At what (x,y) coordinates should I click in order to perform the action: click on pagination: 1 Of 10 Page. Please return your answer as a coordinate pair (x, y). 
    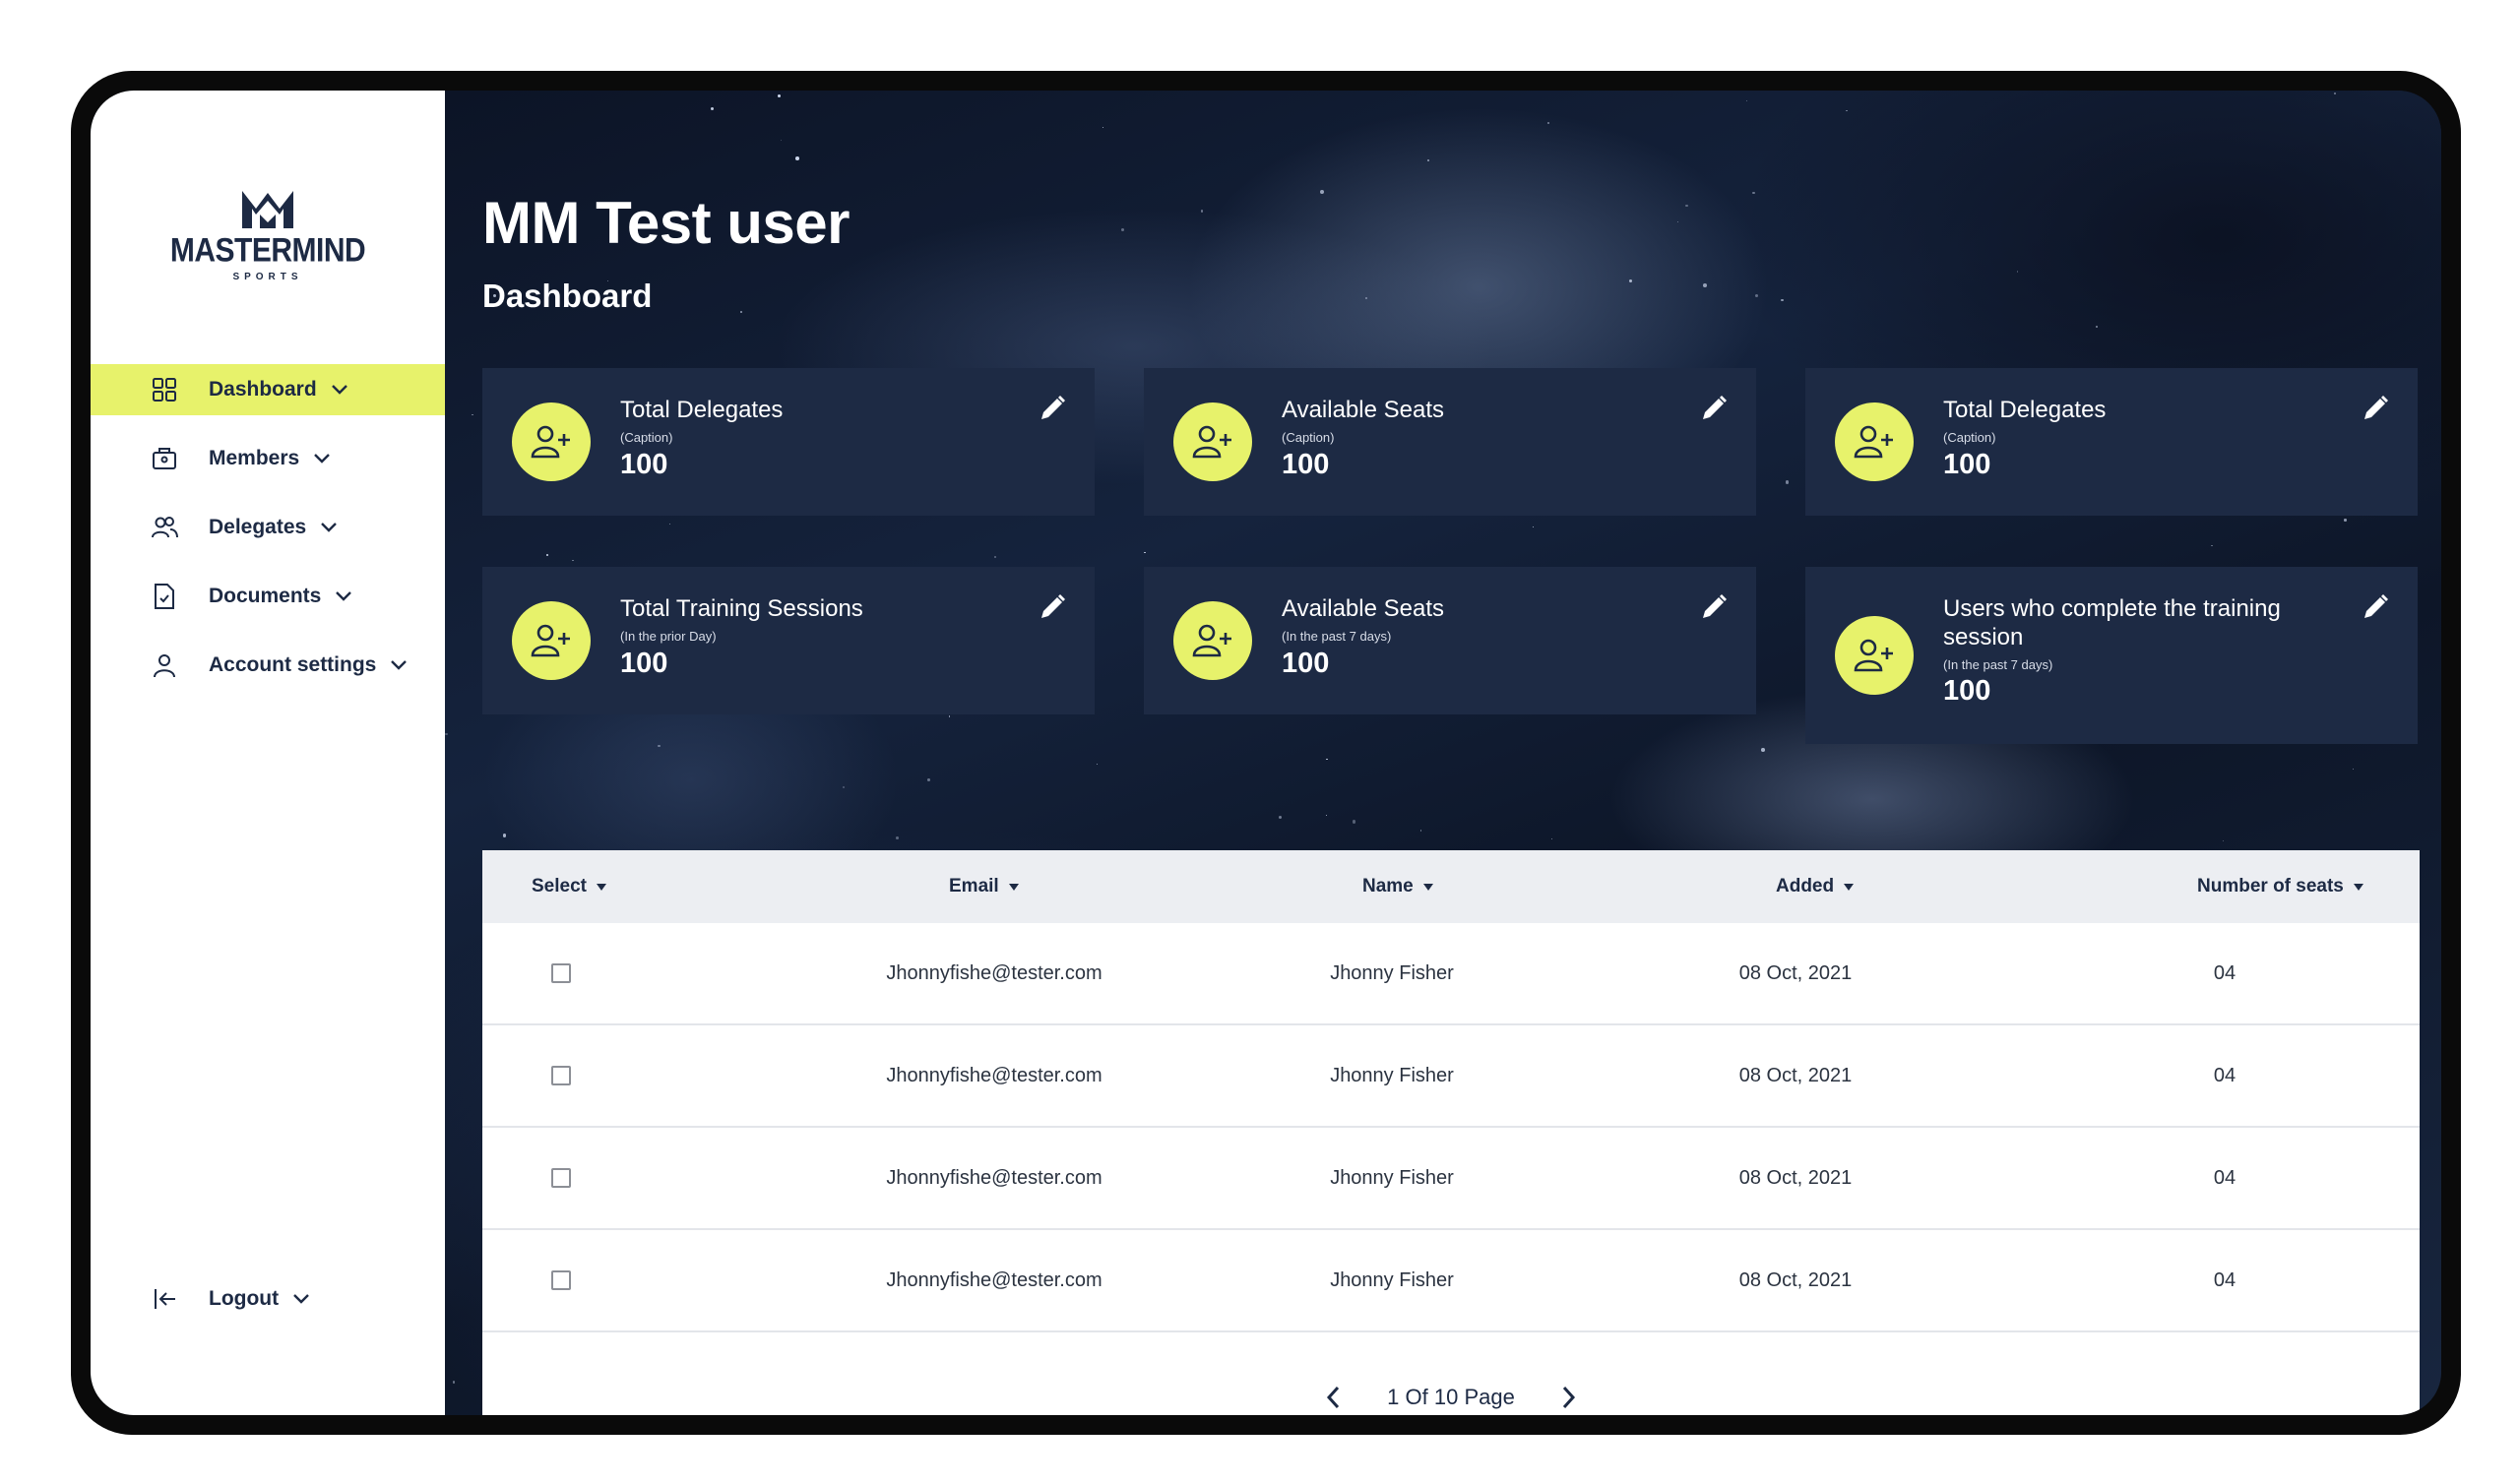
    Looking at the image, I should click on (1451, 1385).